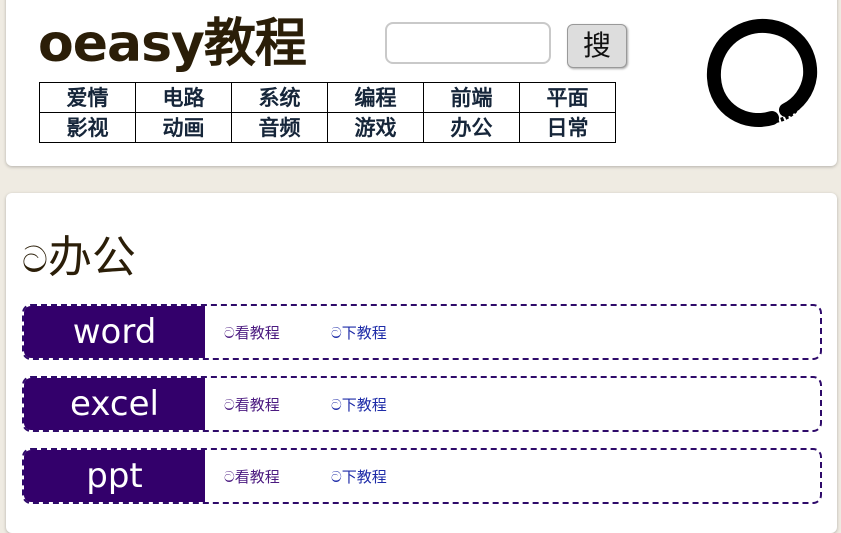 The image size is (841, 533). I want to click on nav-item-animation: 动画, so click(183, 127).